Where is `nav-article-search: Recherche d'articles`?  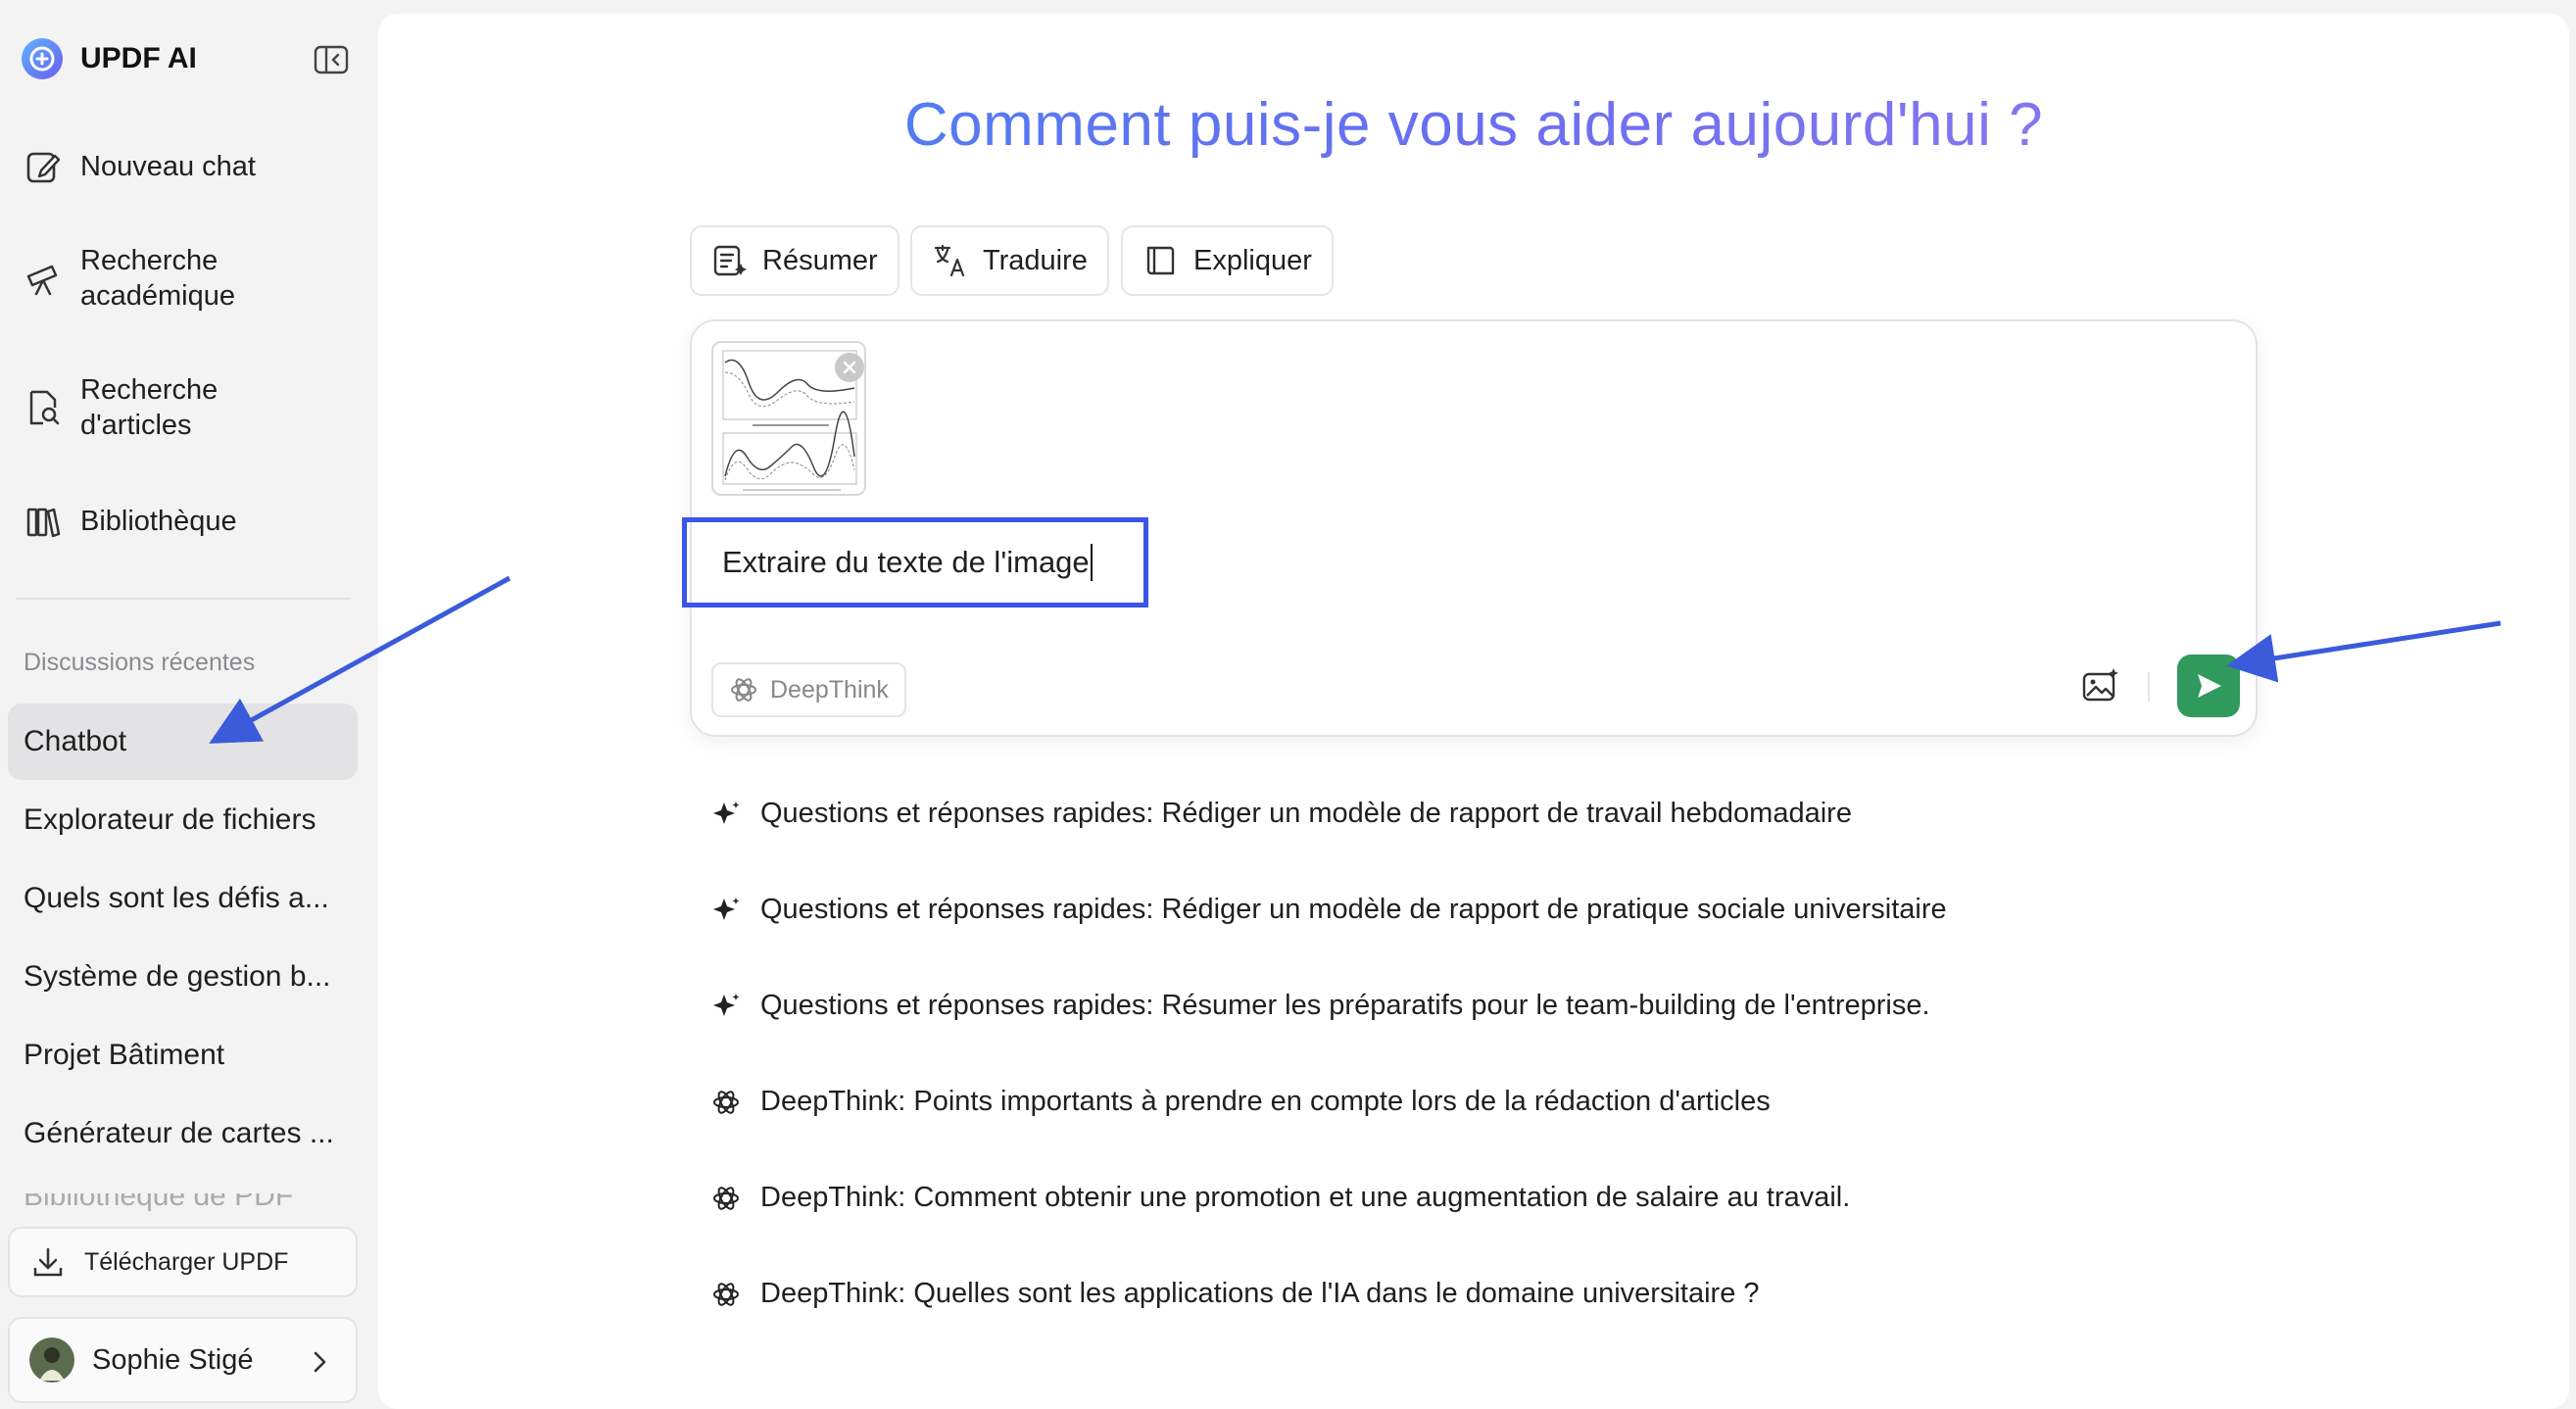 nav-article-search: Recherche d'articles is located at coordinates (121, 407).